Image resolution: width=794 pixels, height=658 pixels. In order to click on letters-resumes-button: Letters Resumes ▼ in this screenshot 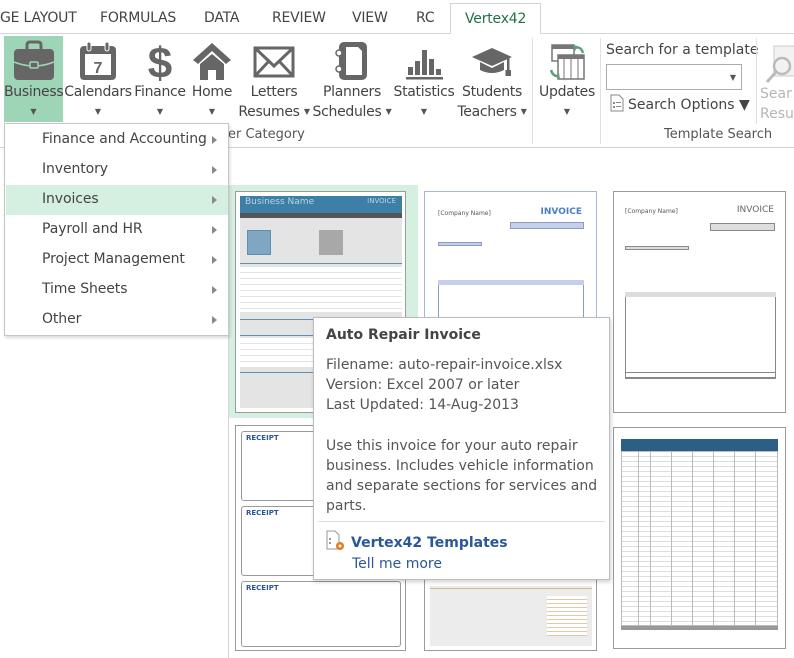, I will do `click(274, 79)`.